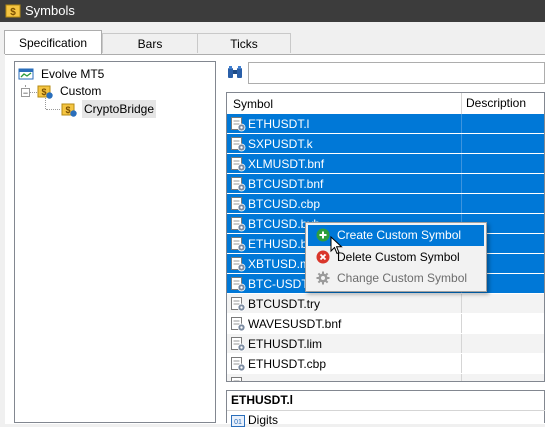  I want to click on table-row: WAVESUSDT.bnf, so click(385, 324).